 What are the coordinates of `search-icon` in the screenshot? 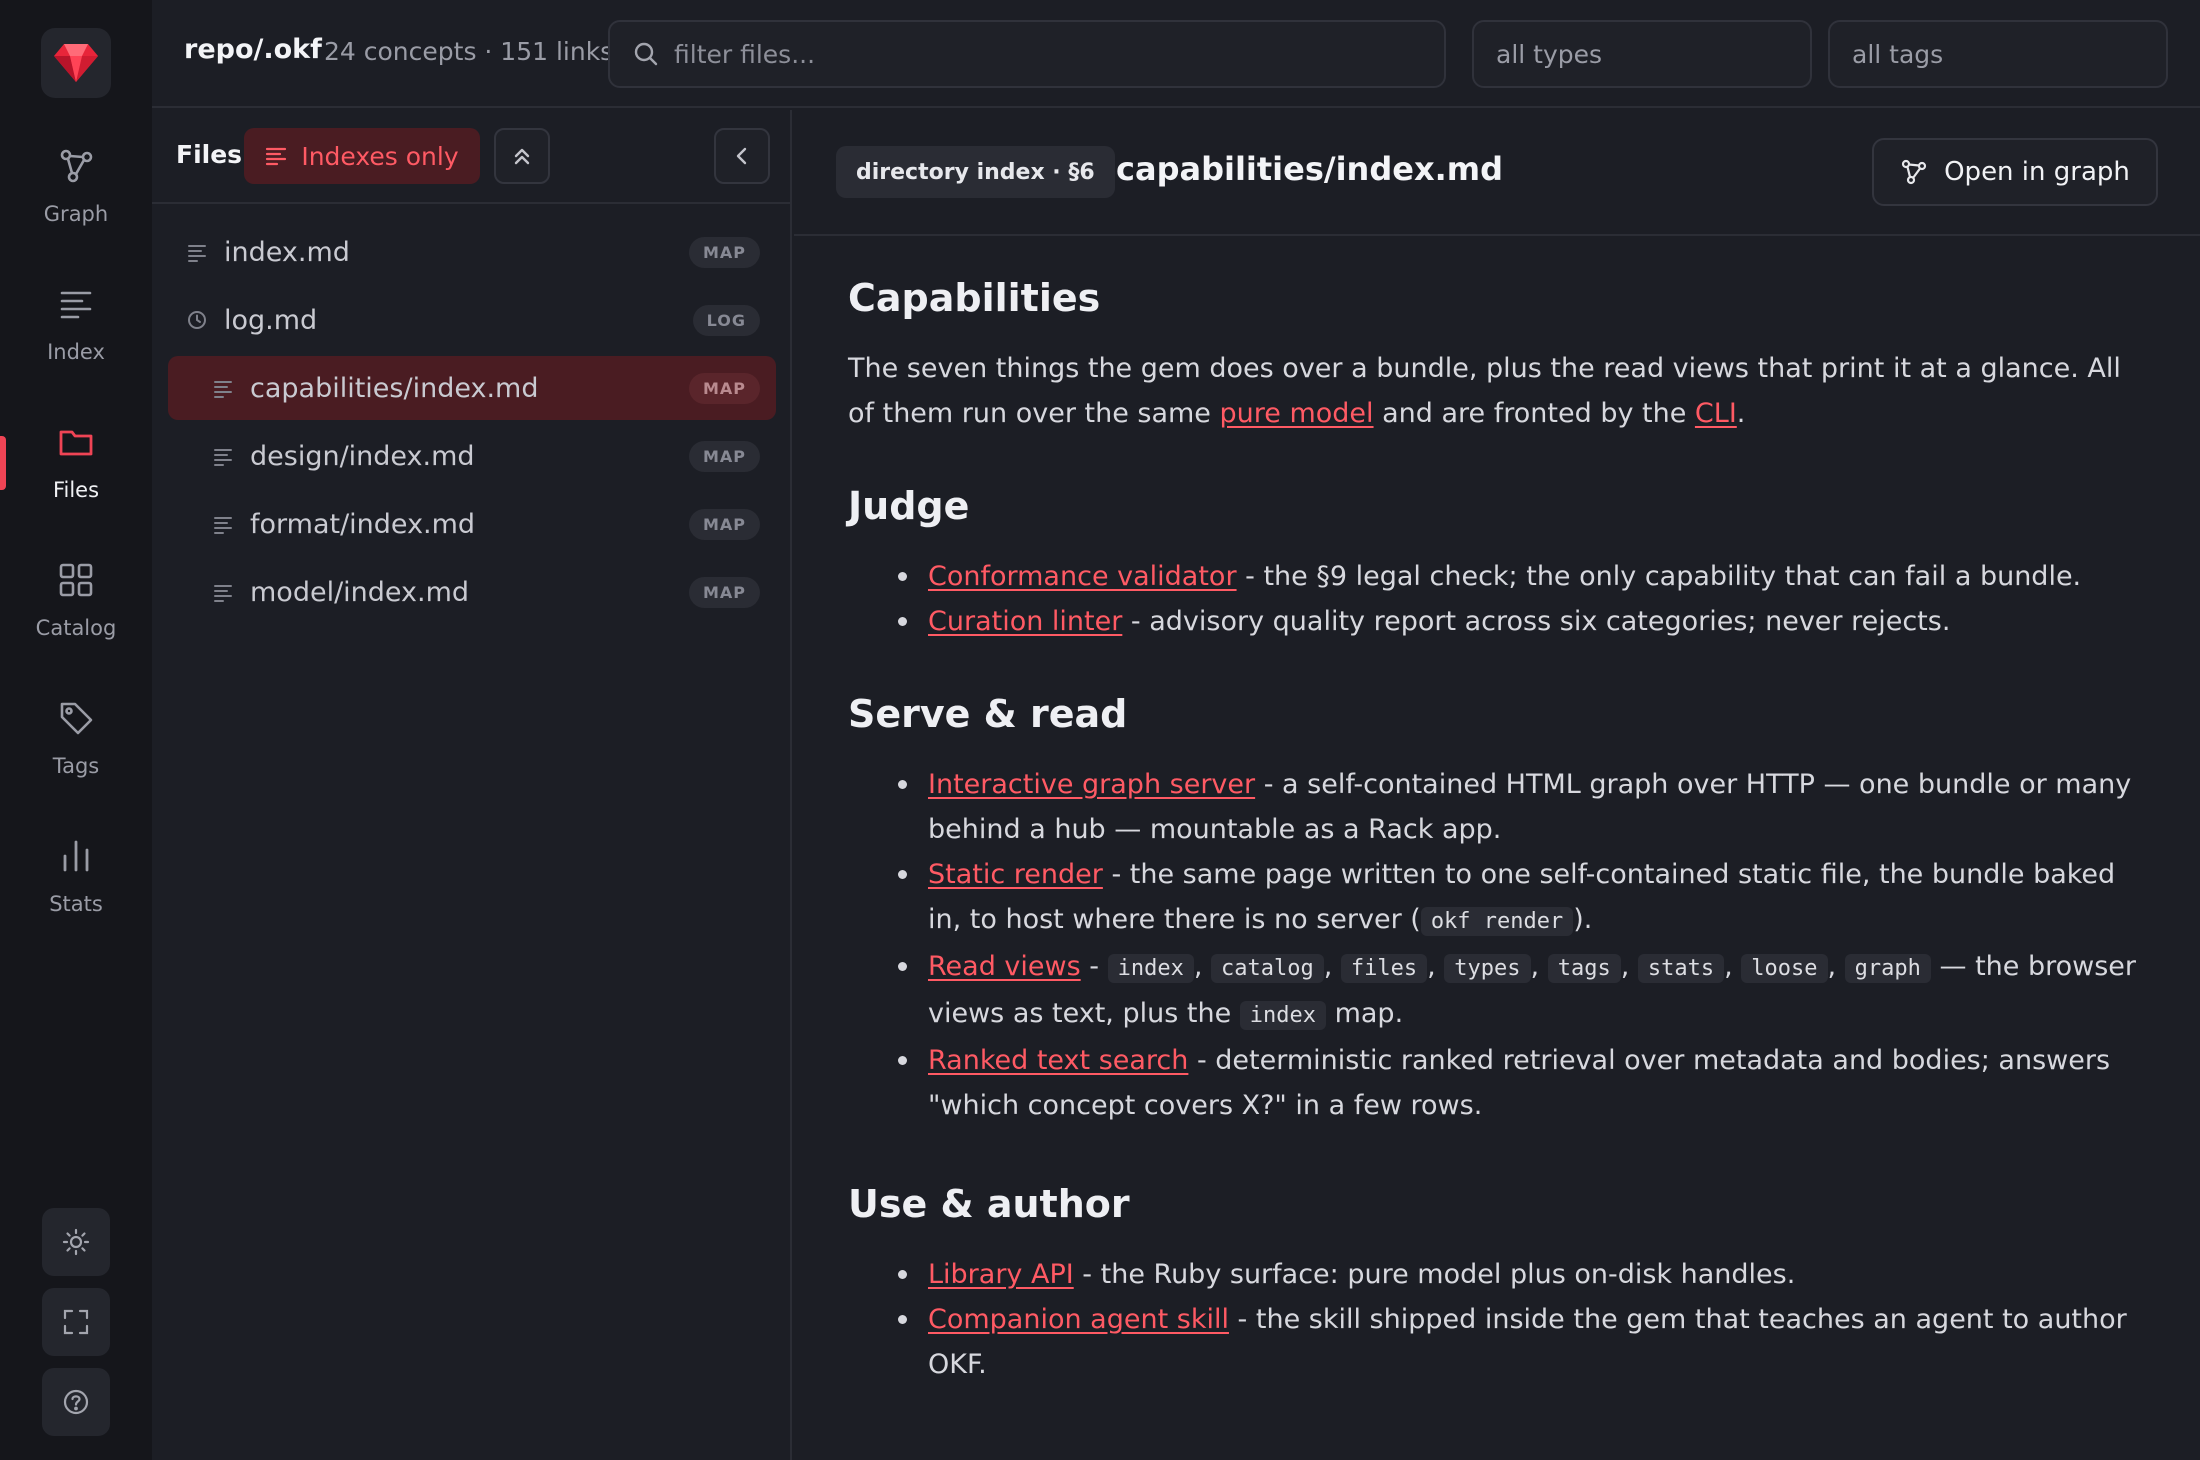 It's located at (646, 54).